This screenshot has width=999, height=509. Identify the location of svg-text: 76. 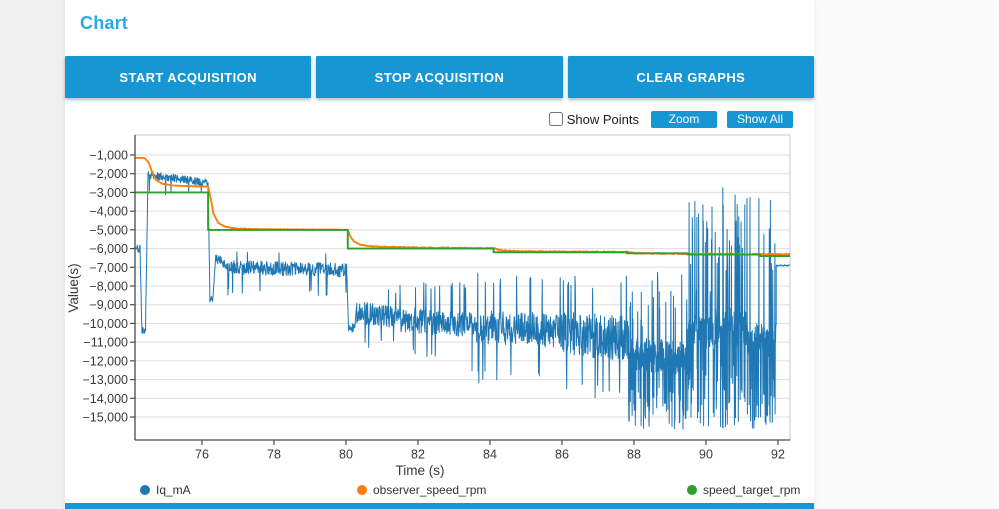
(202, 455).